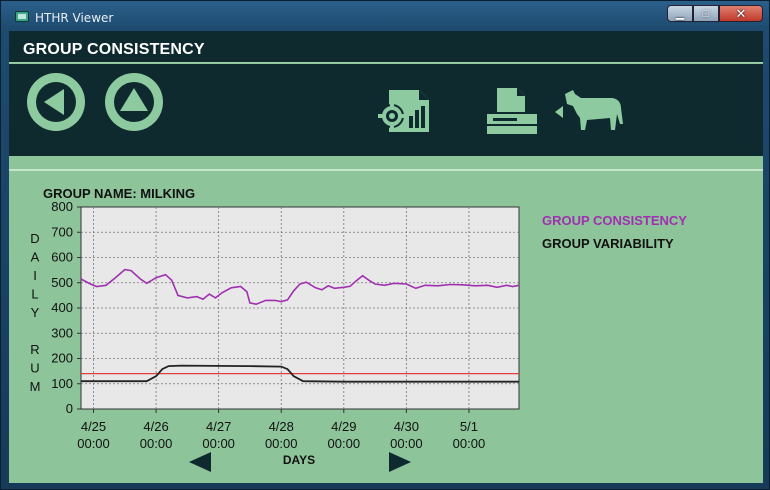  I want to click on y-tick-label: 800, so click(62, 206).